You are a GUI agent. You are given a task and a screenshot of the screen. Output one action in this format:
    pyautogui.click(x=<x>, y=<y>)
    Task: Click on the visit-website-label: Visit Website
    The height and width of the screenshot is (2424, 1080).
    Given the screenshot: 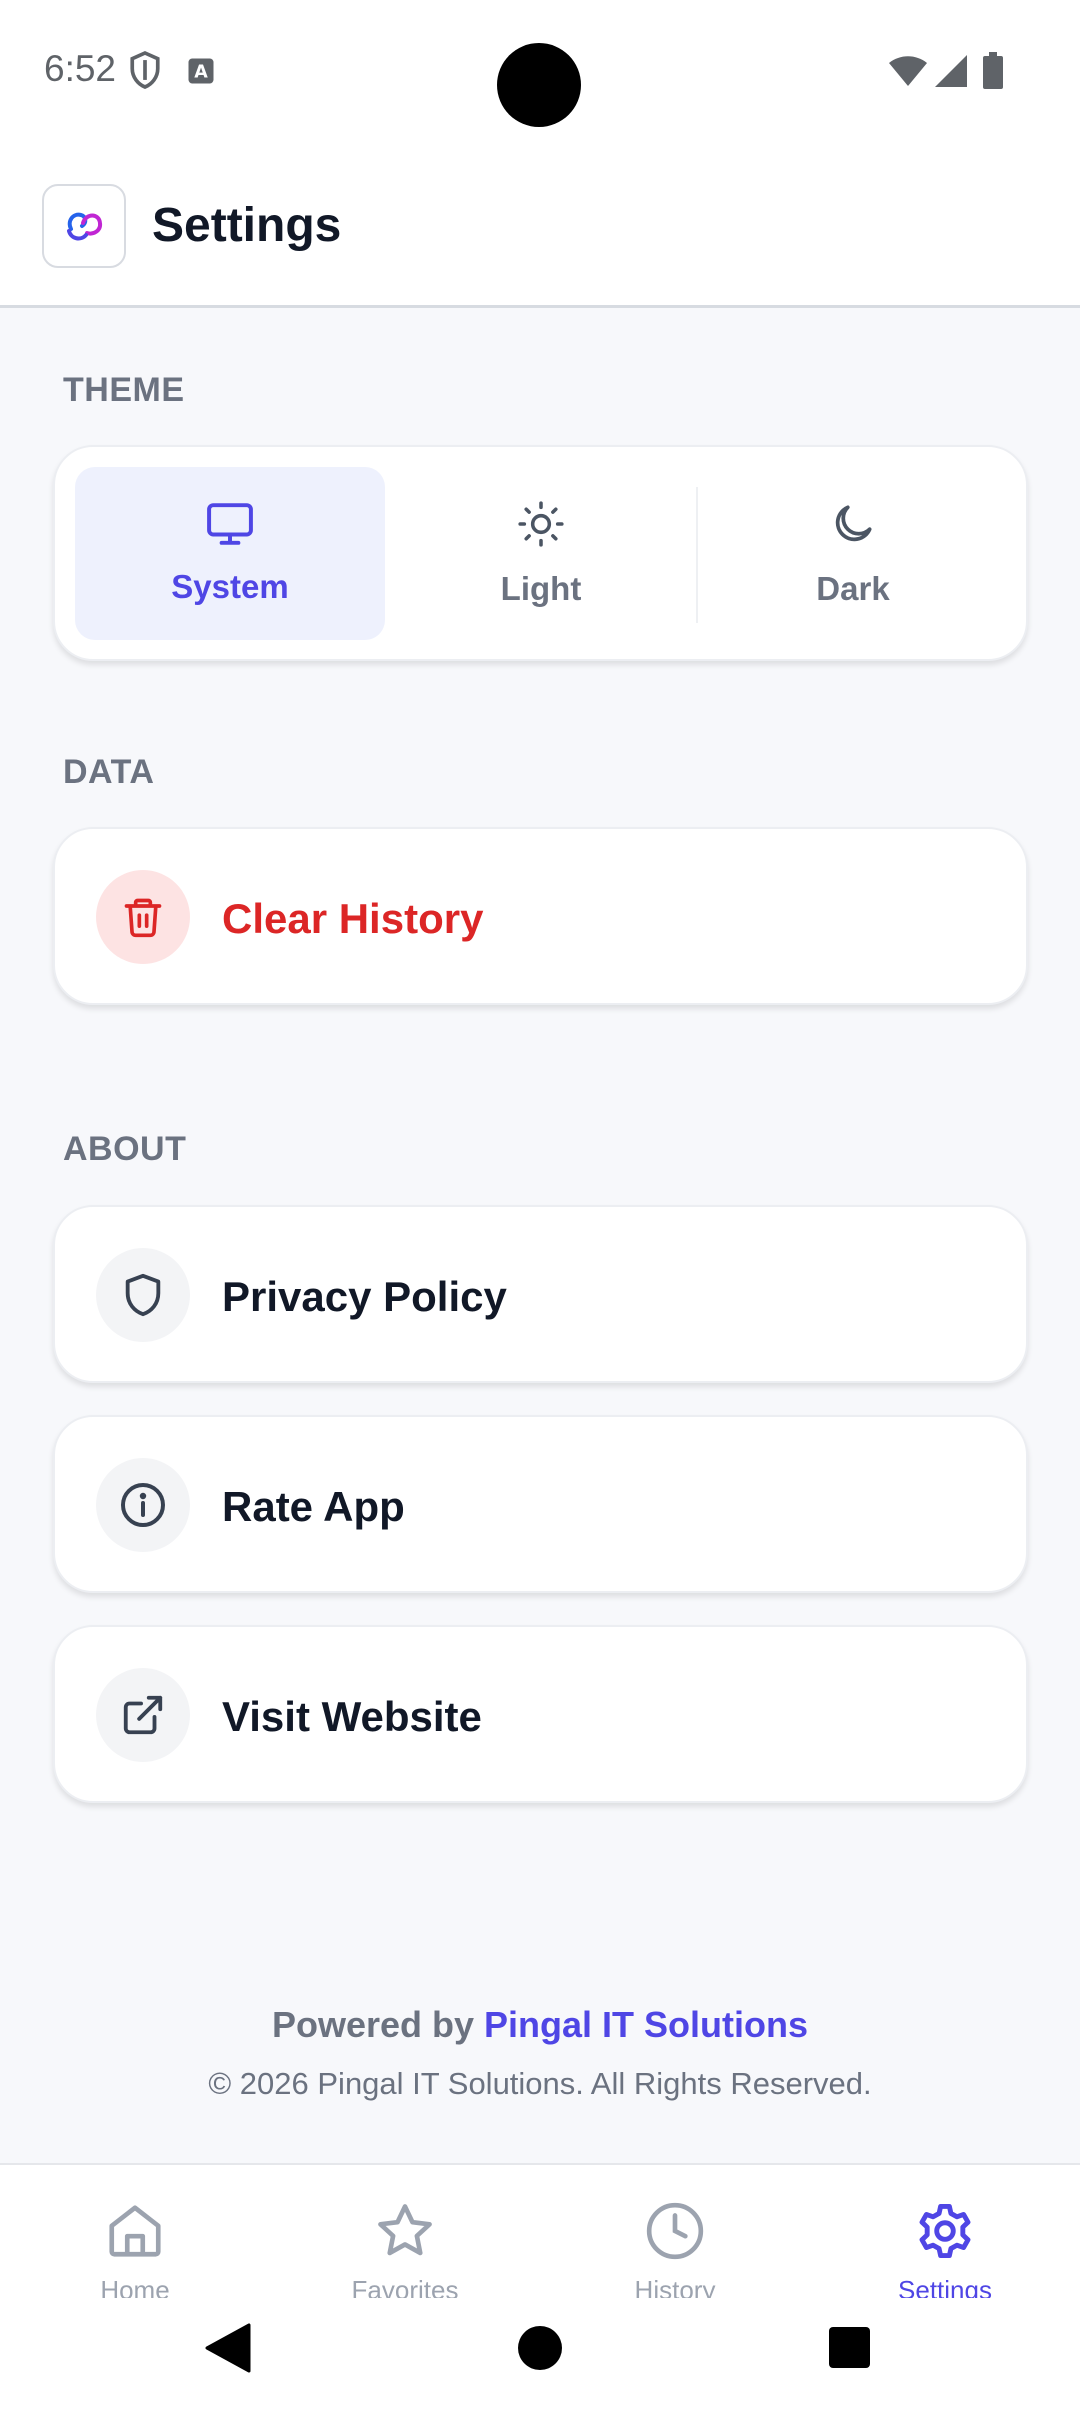 What is the action you would take?
    pyautogui.click(x=352, y=1716)
    